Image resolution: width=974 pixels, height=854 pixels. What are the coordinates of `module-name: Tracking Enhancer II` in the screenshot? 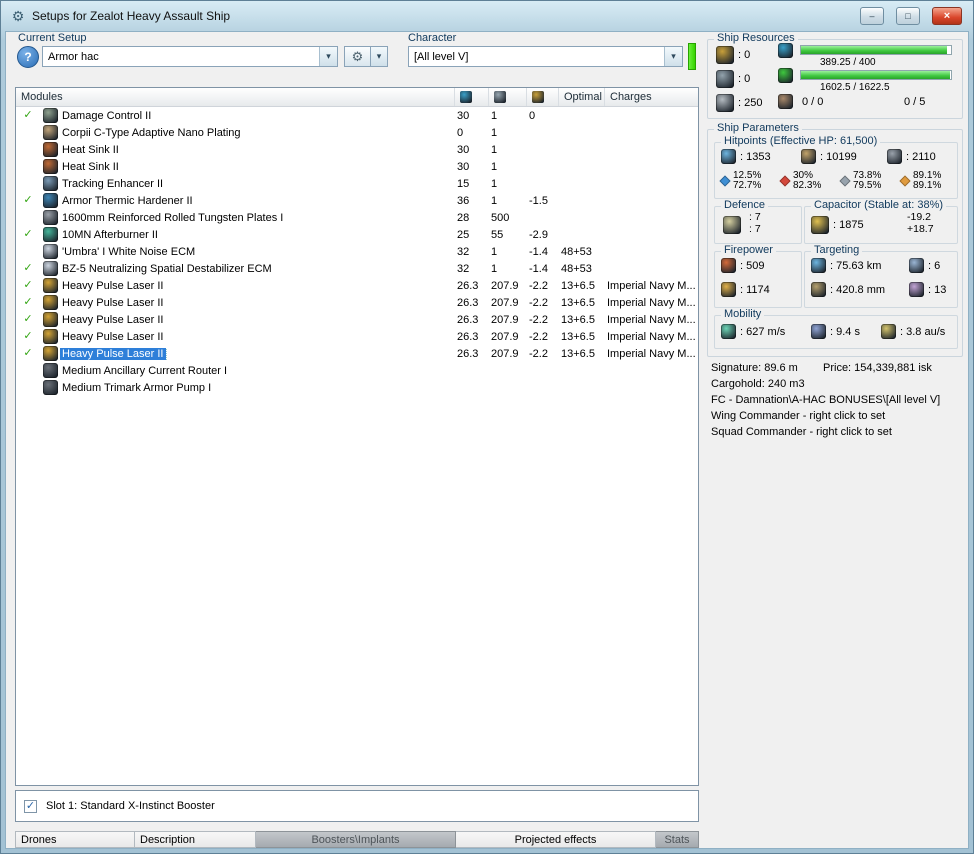 It's located at (113, 183).